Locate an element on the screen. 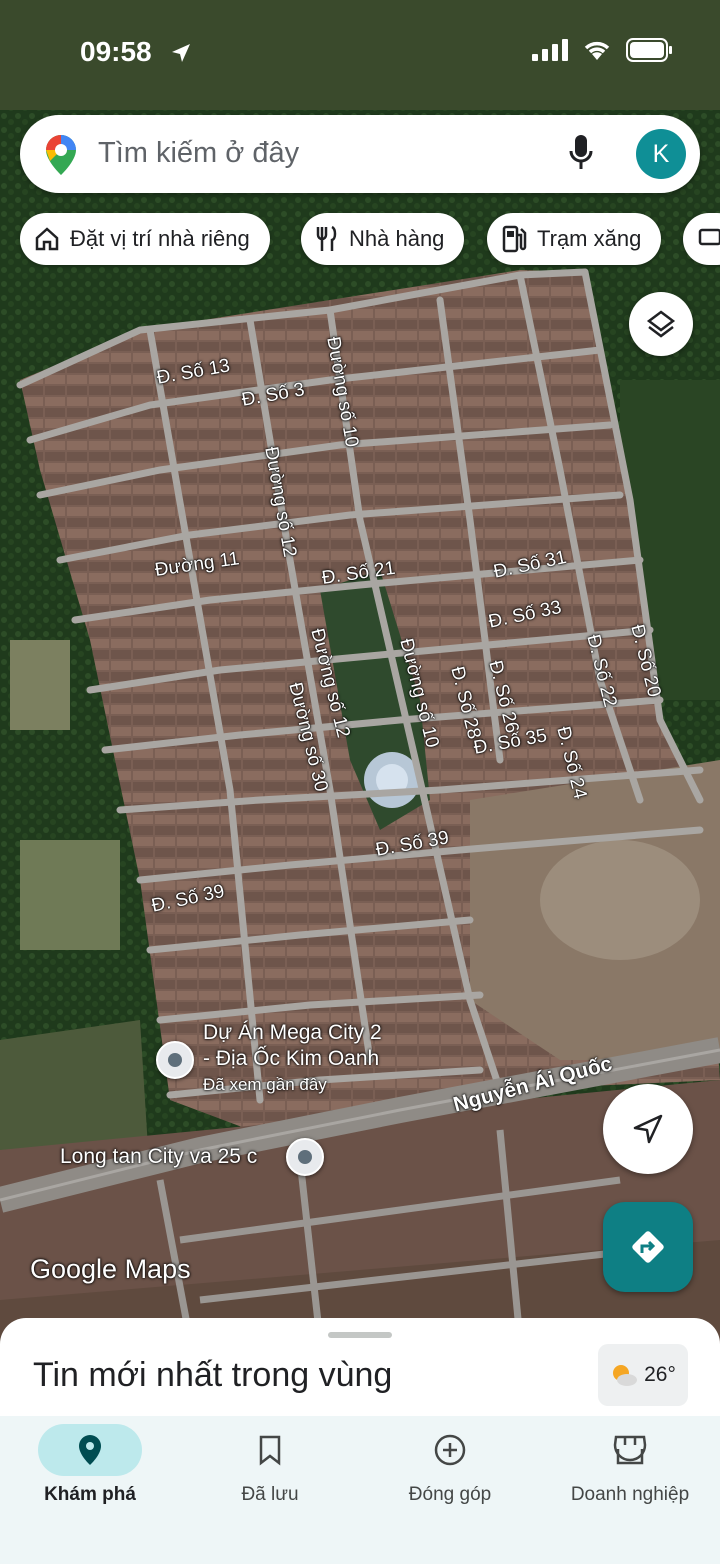 This screenshot has width=720, height=1564. nav-business: Doanh nghiệp is located at coordinates (630, 1490).